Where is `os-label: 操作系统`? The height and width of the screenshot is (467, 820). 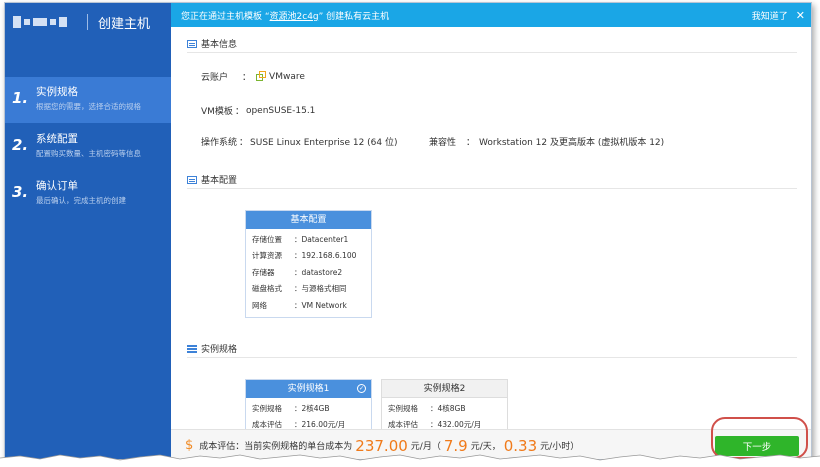
os-label: 操作系统 is located at coordinates (219, 143).